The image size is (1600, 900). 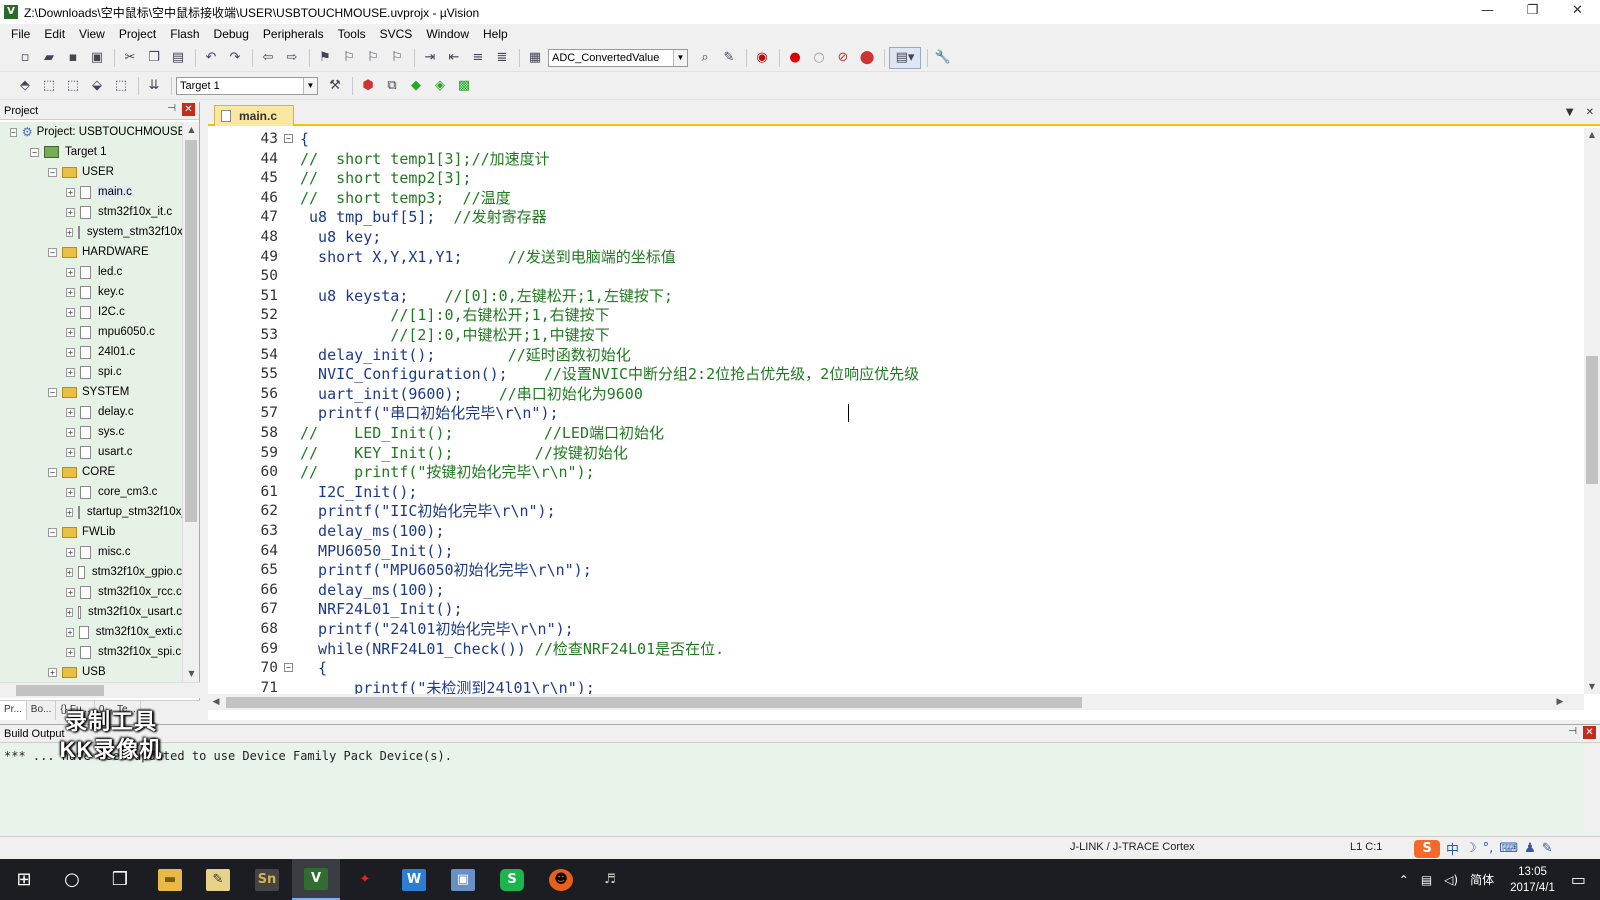 What do you see at coordinates (267, 879) in the screenshot?
I see `taskbar-app-3: Sn` at bounding box center [267, 879].